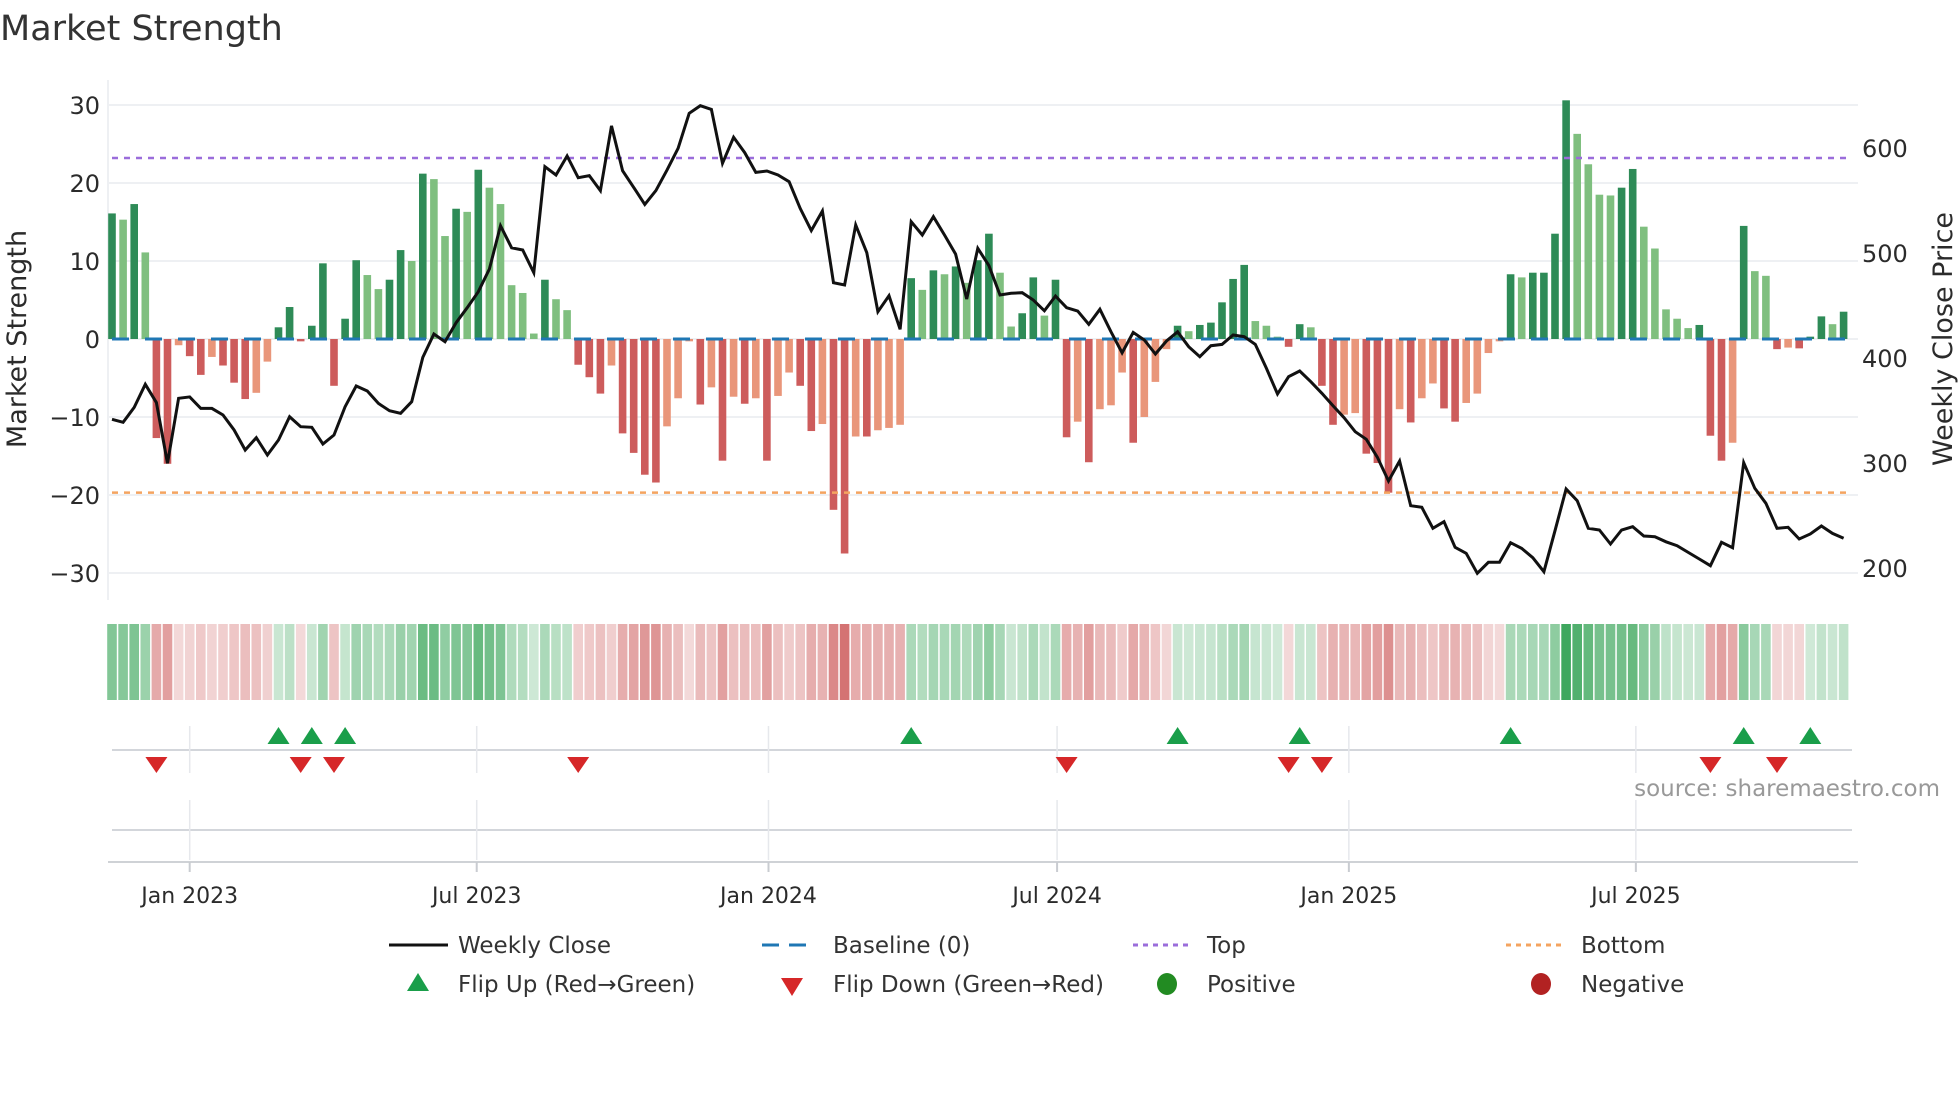  Describe the element at coordinates (1347, 896) in the screenshot. I see `x-tick-label: Jan 2025` at that location.